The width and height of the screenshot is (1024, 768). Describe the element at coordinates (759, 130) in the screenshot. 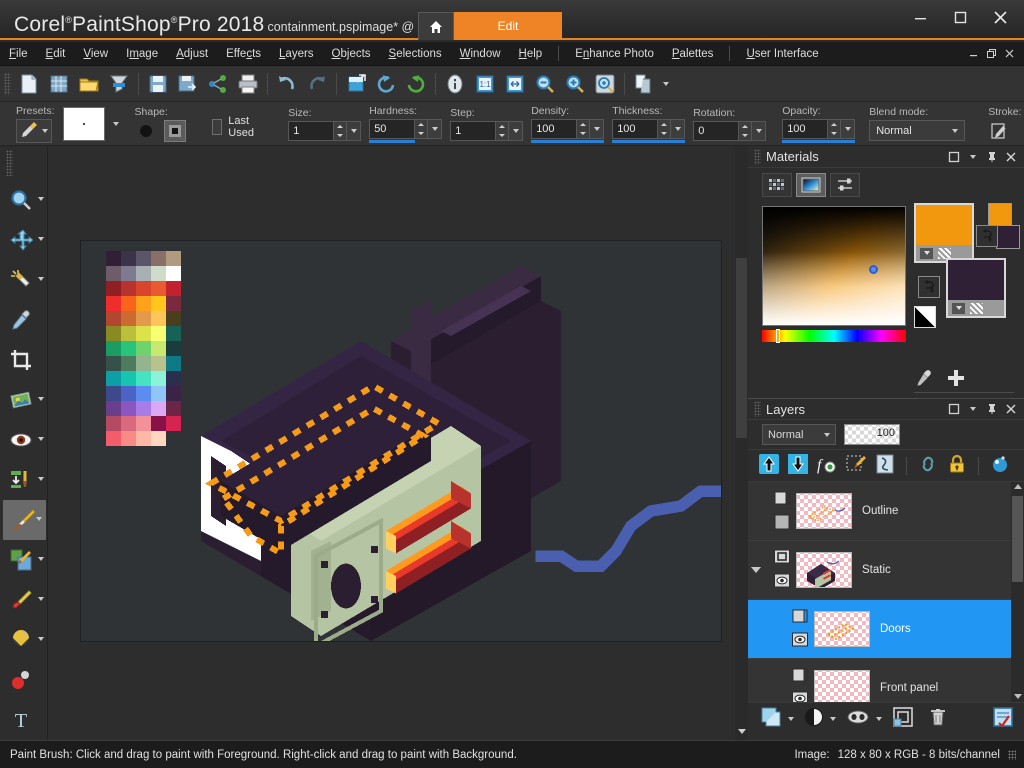

I see `rotation-dropdown` at that location.